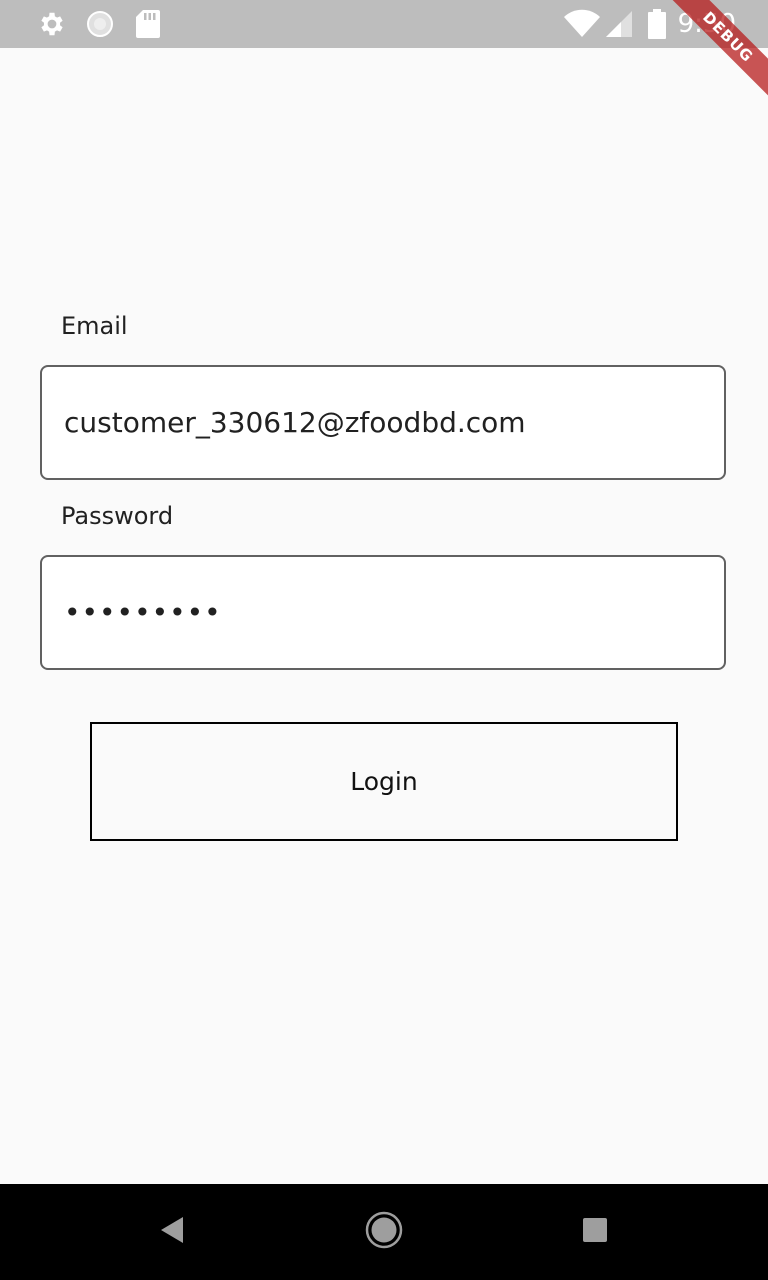 Image resolution: width=768 pixels, height=1280 pixels. I want to click on back-button, so click(172, 1232).